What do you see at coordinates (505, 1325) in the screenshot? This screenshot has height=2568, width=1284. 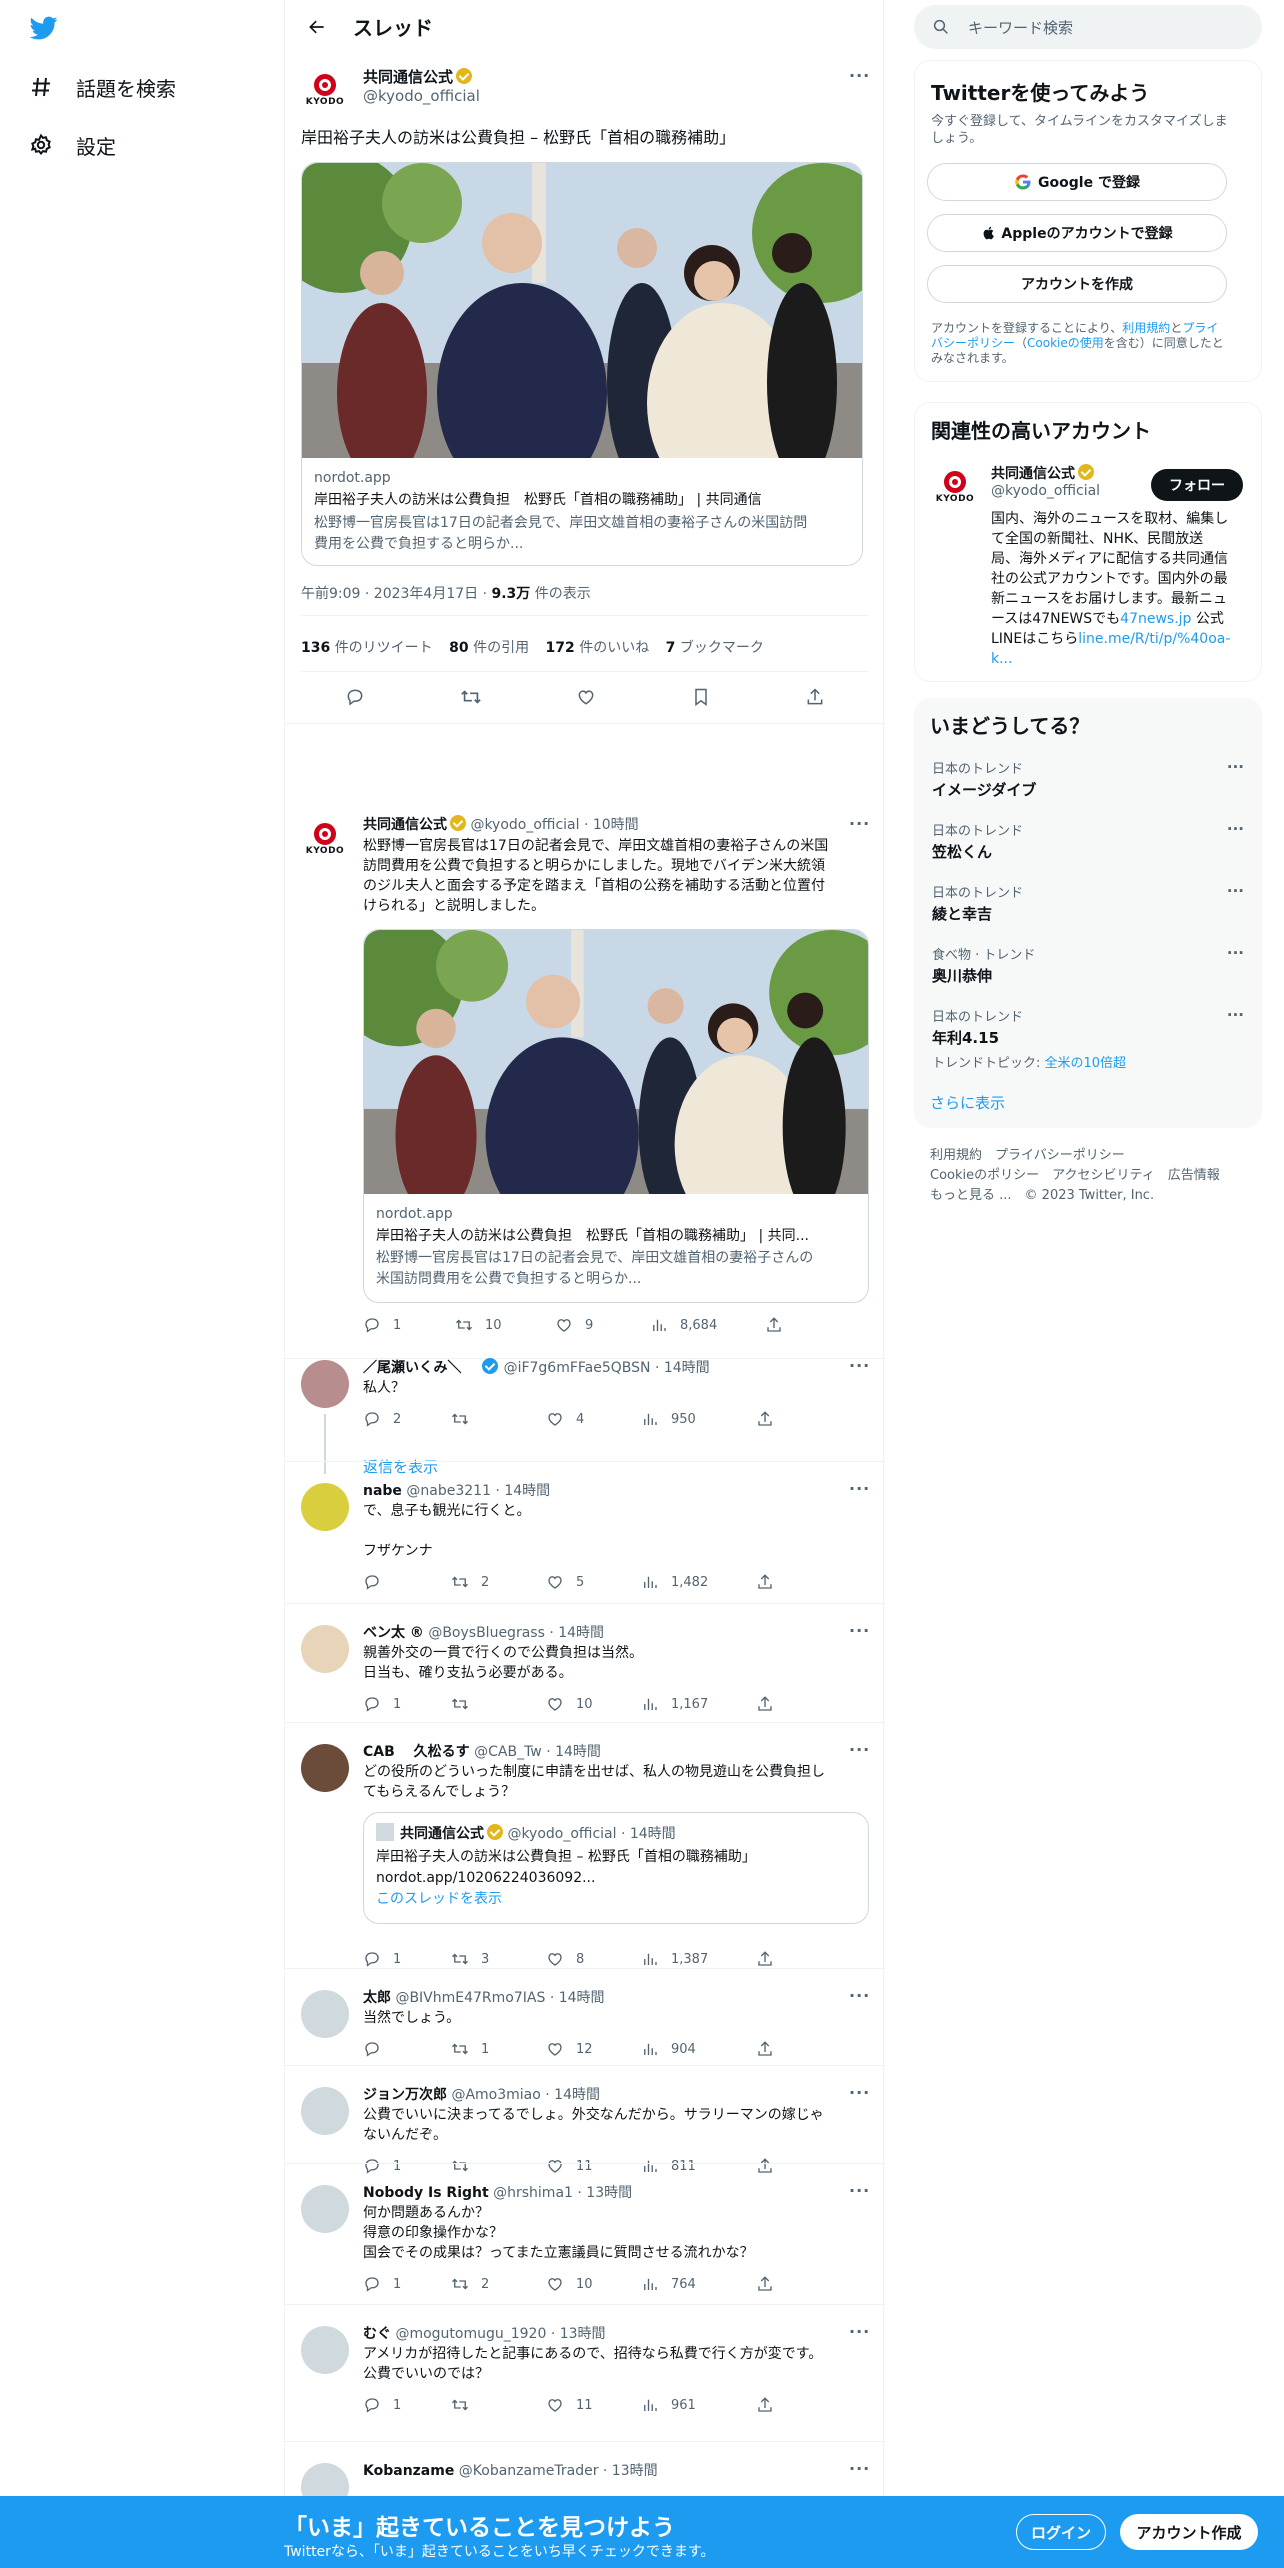 I see `retweet-button: 10` at bounding box center [505, 1325].